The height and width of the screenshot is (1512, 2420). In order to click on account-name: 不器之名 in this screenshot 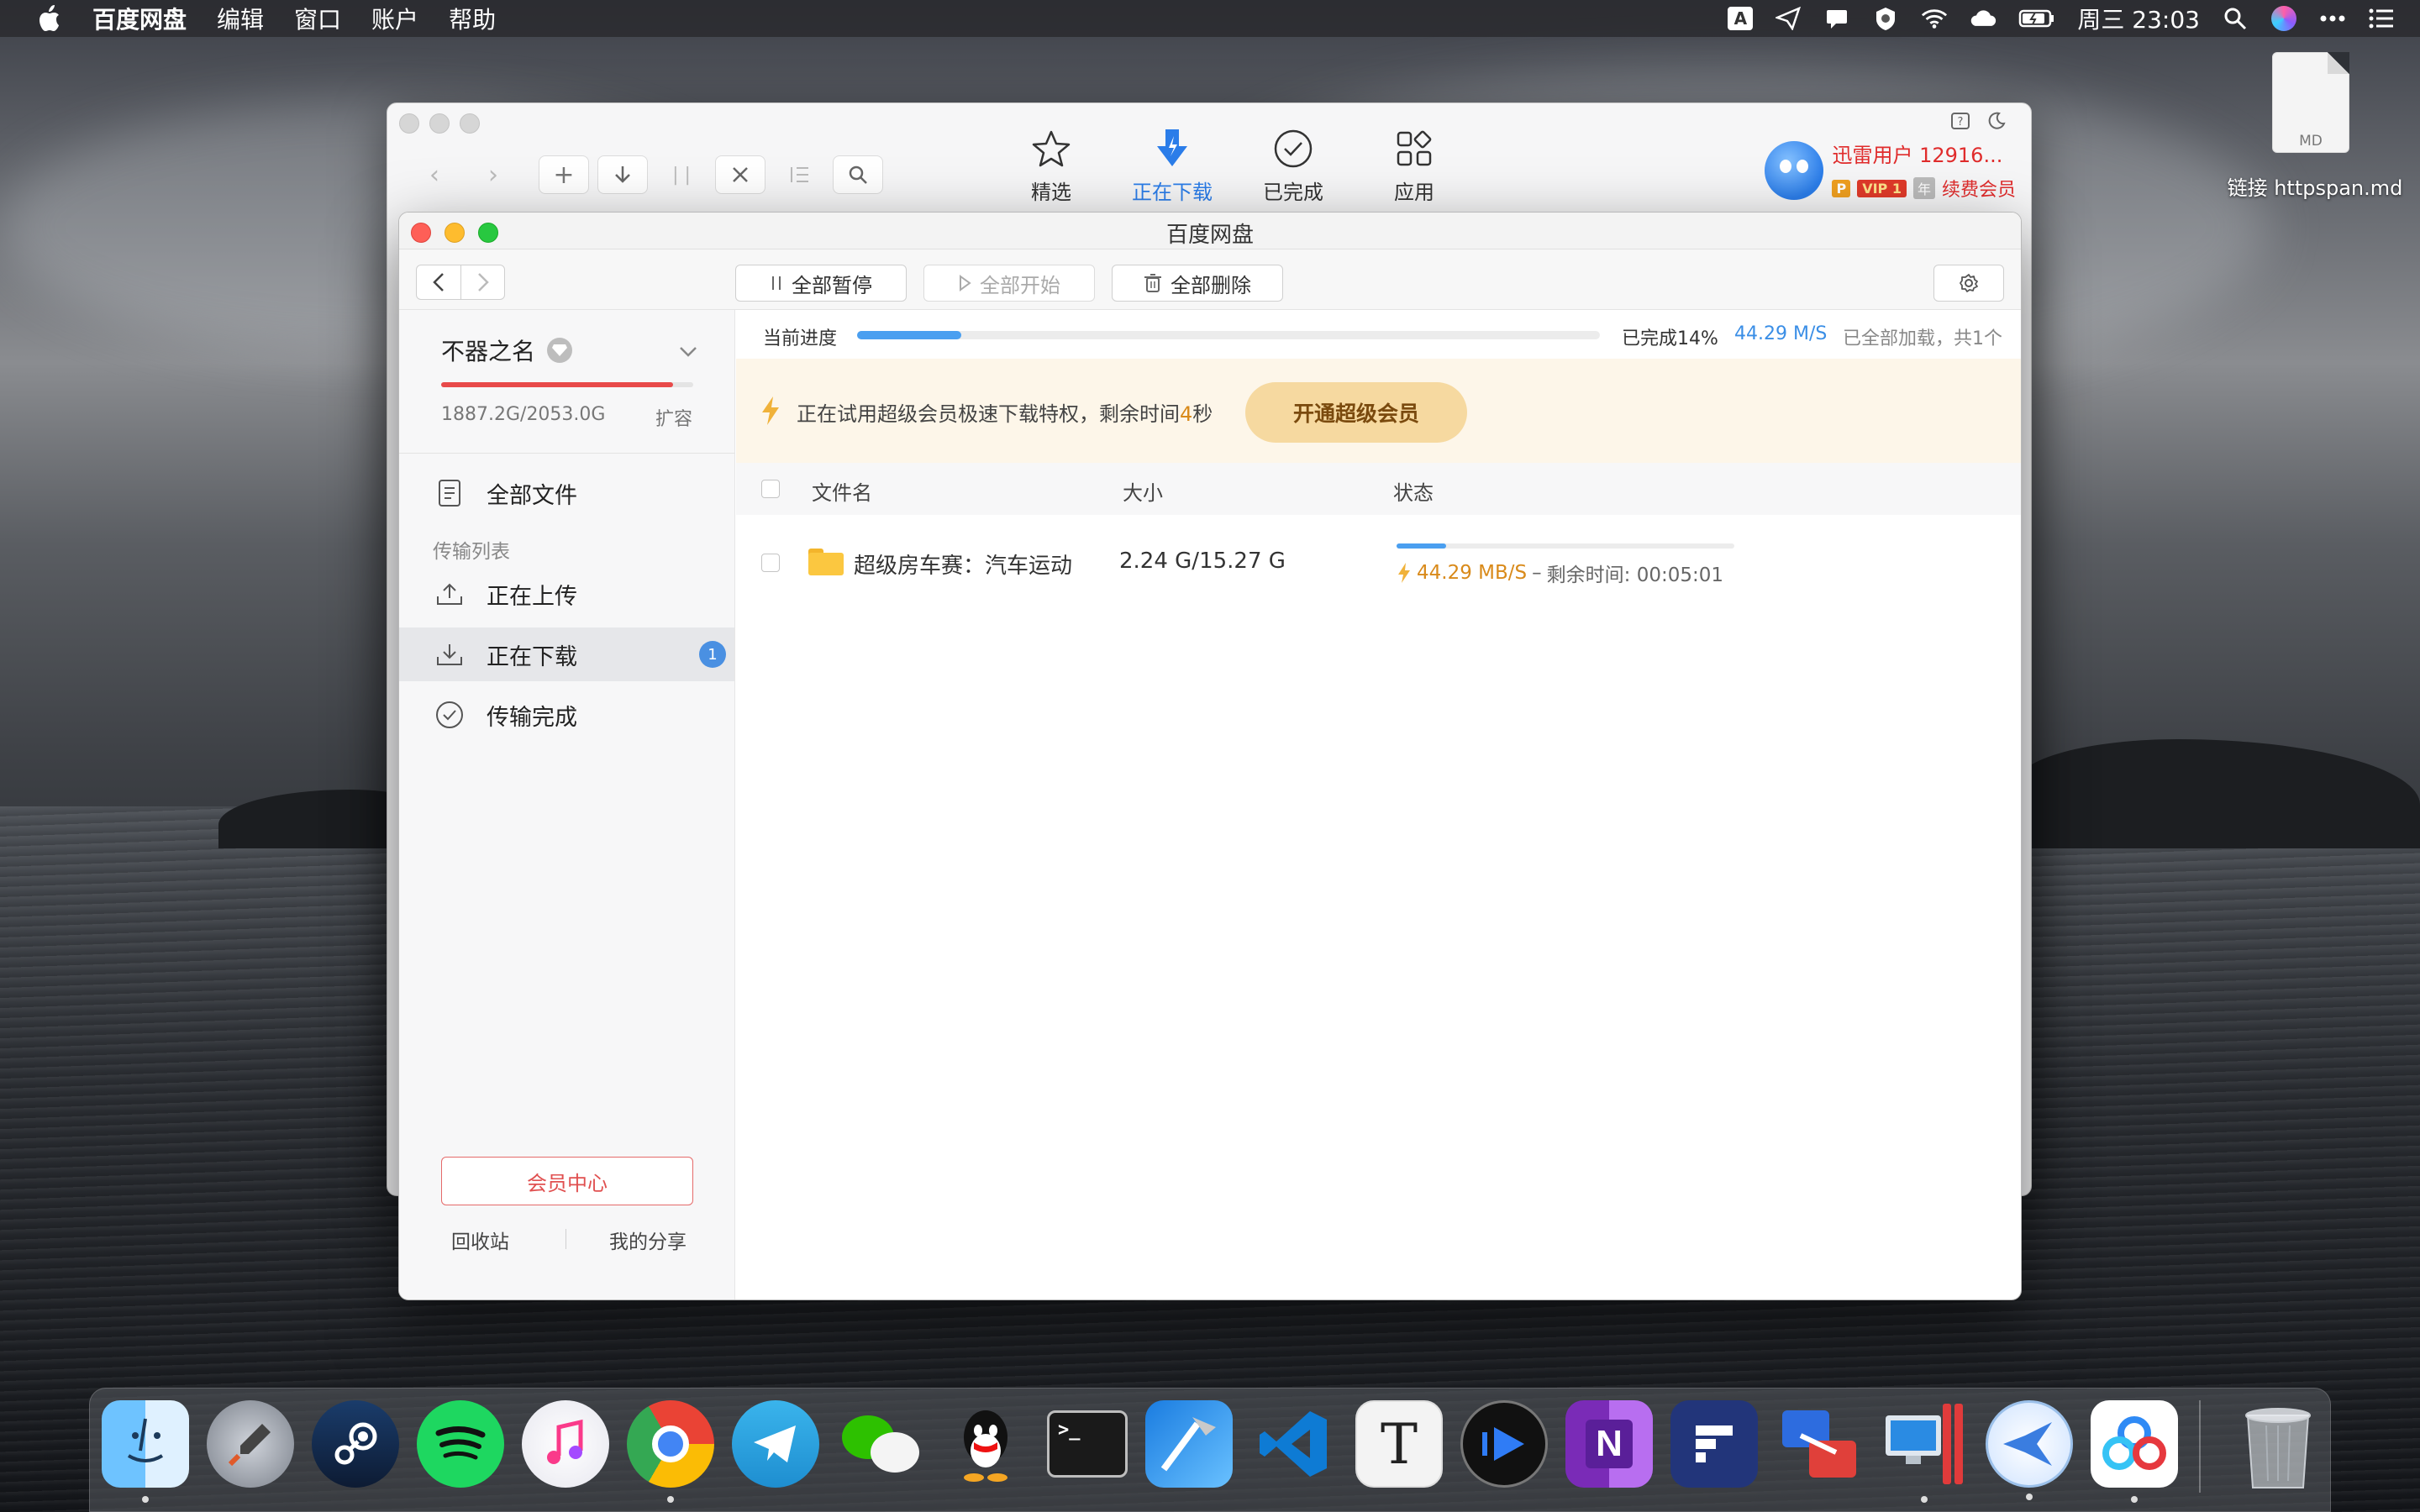, I will do `click(507, 350)`.